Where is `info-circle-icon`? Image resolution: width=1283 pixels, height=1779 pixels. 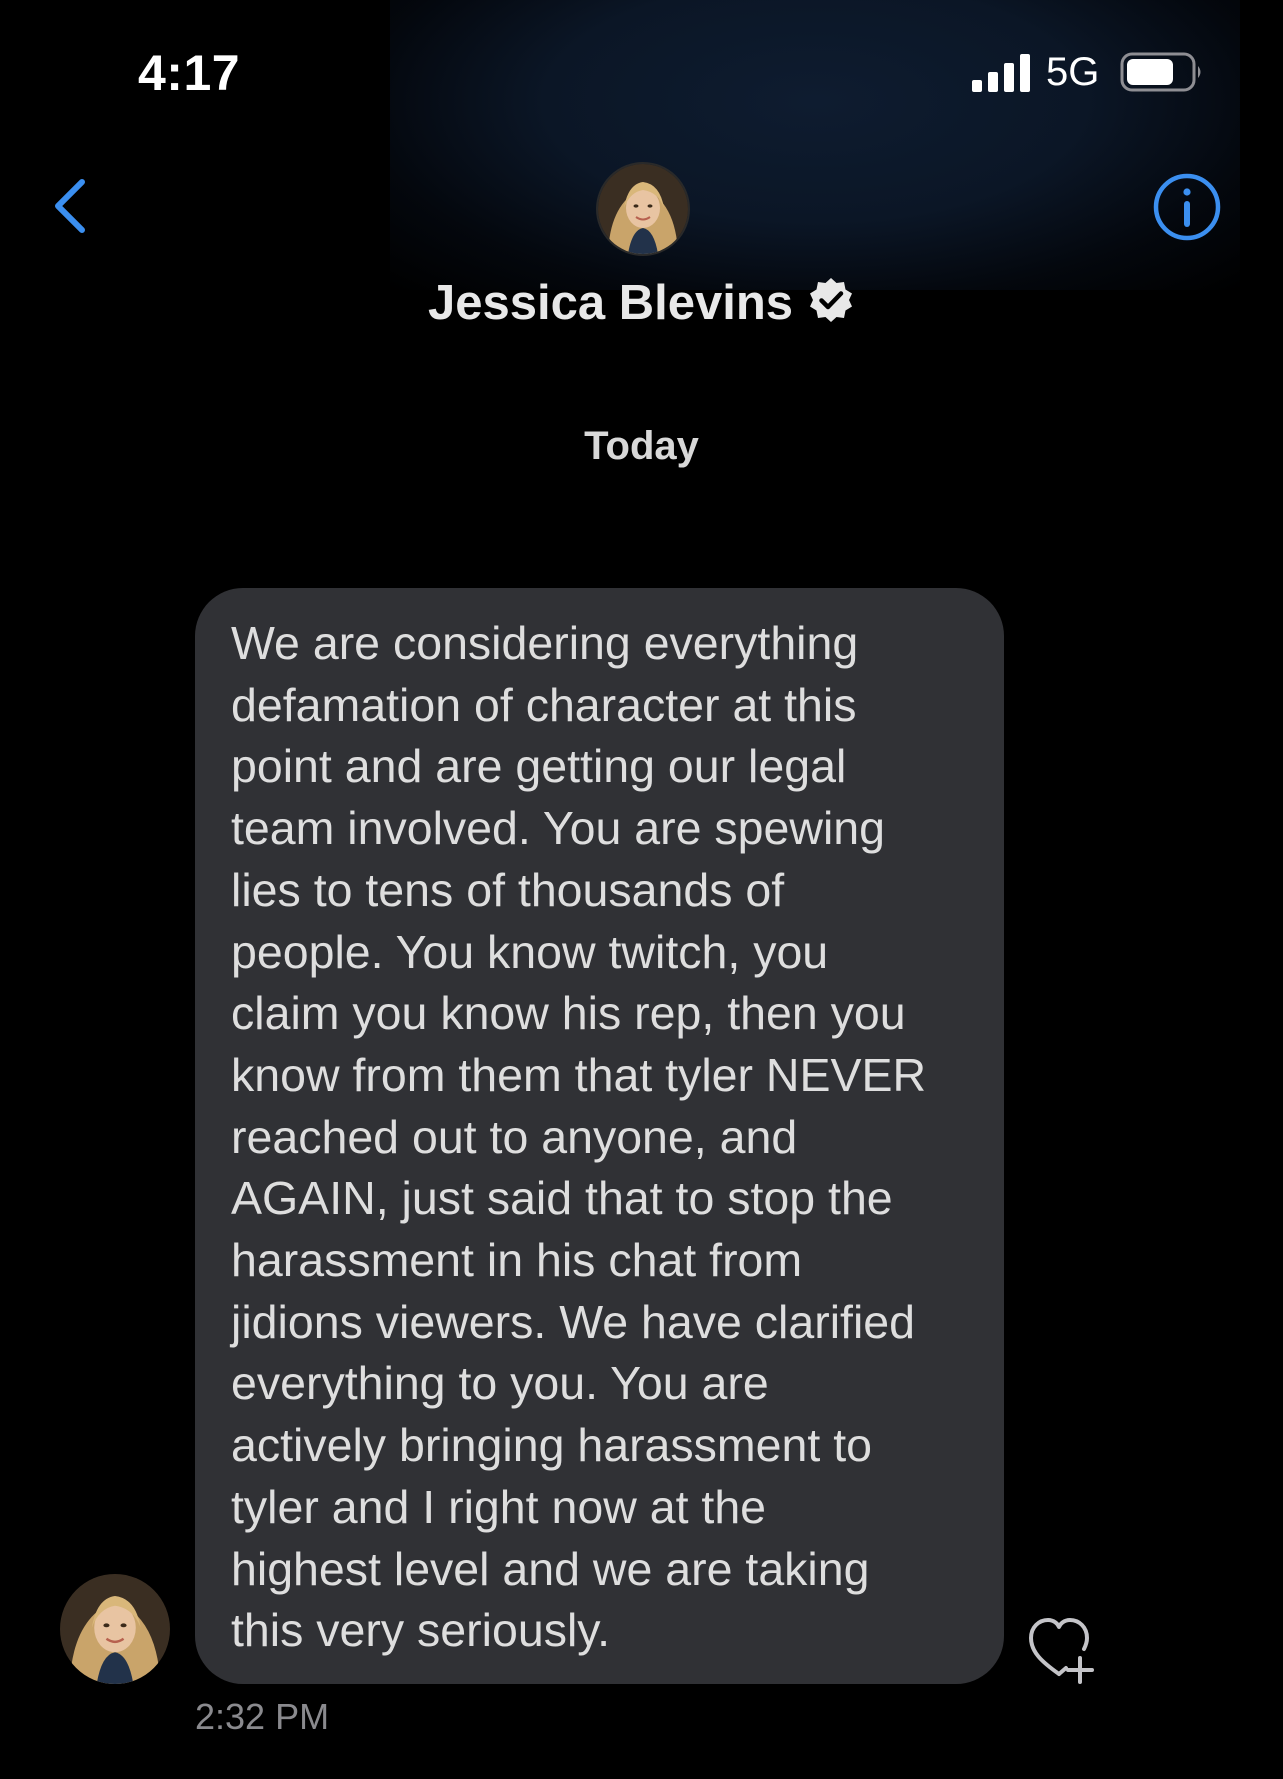
info-circle-icon is located at coordinates (1187, 207).